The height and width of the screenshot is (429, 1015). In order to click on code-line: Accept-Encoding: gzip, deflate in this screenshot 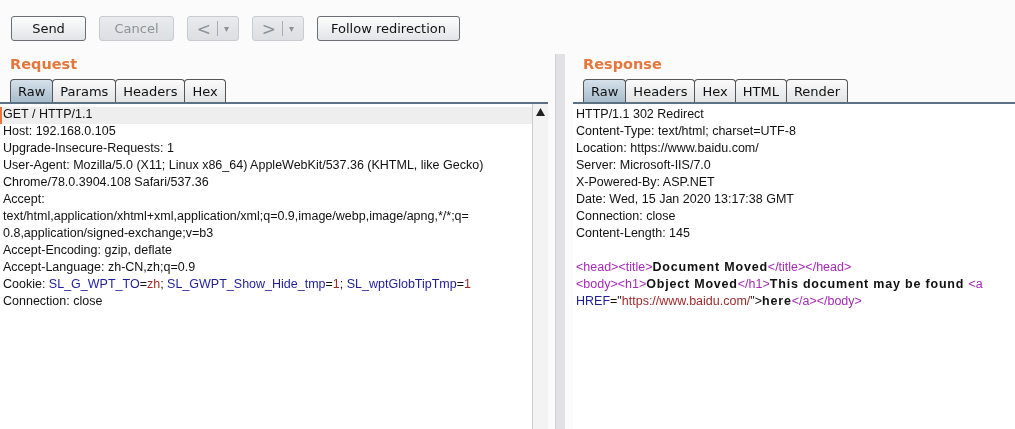, I will do `click(87, 251)`.